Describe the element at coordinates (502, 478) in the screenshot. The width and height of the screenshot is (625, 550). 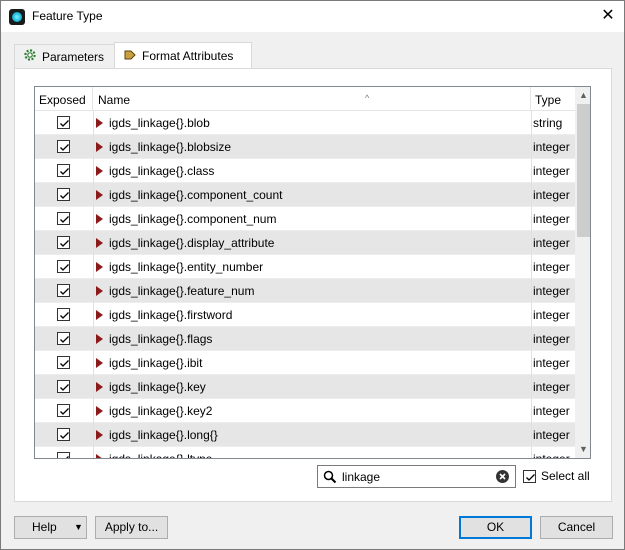
I see `clear-search-icon` at that location.